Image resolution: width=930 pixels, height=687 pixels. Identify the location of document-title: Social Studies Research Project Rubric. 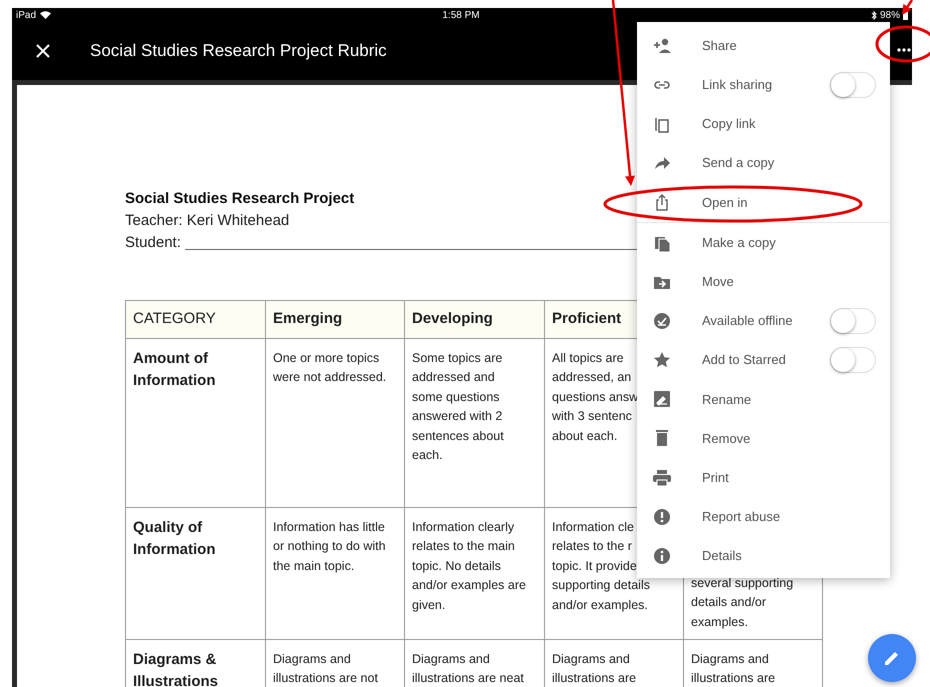
(238, 51).